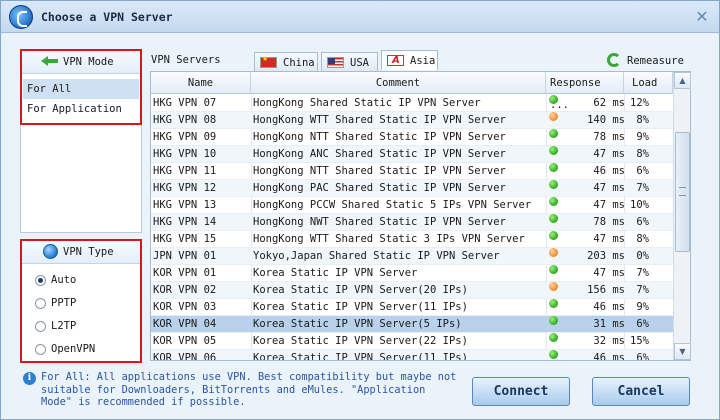  What do you see at coordinates (639, 205) in the screenshot?
I see `server-load: 10%` at bounding box center [639, 205].